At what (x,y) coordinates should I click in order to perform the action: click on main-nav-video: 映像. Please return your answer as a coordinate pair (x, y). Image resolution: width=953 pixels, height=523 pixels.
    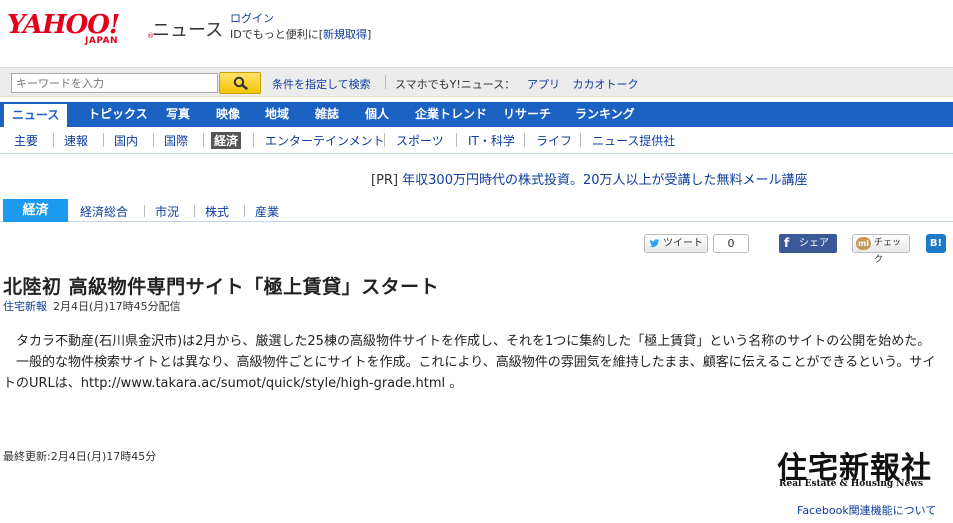
    Looking at the image, I should click on (228, 114).